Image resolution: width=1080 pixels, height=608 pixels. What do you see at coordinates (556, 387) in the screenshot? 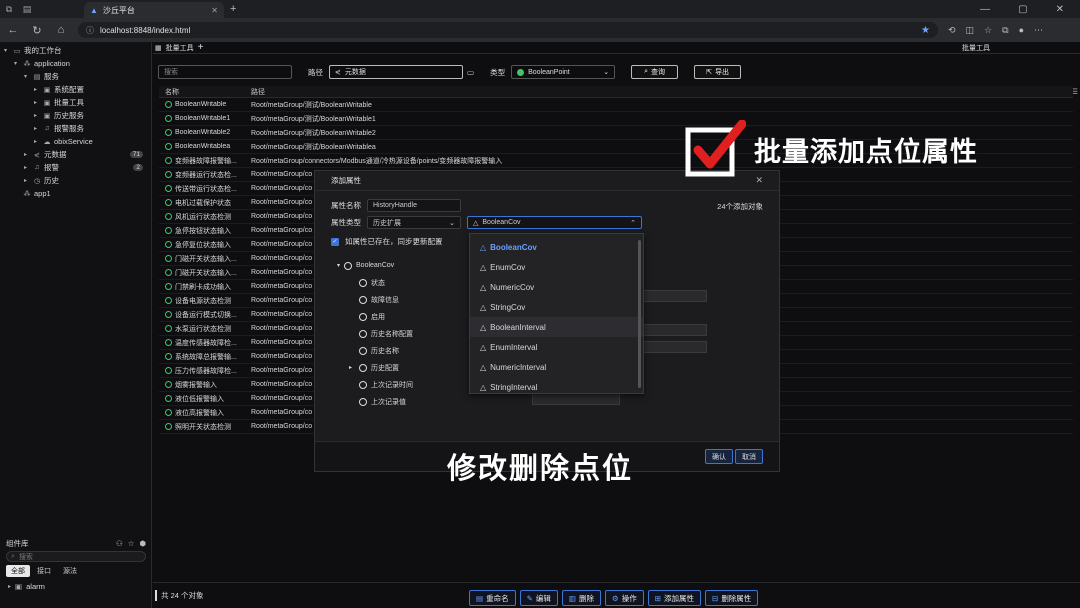
I see `dropdown-option: △ StringInterval` at bounding box center [556, 387].